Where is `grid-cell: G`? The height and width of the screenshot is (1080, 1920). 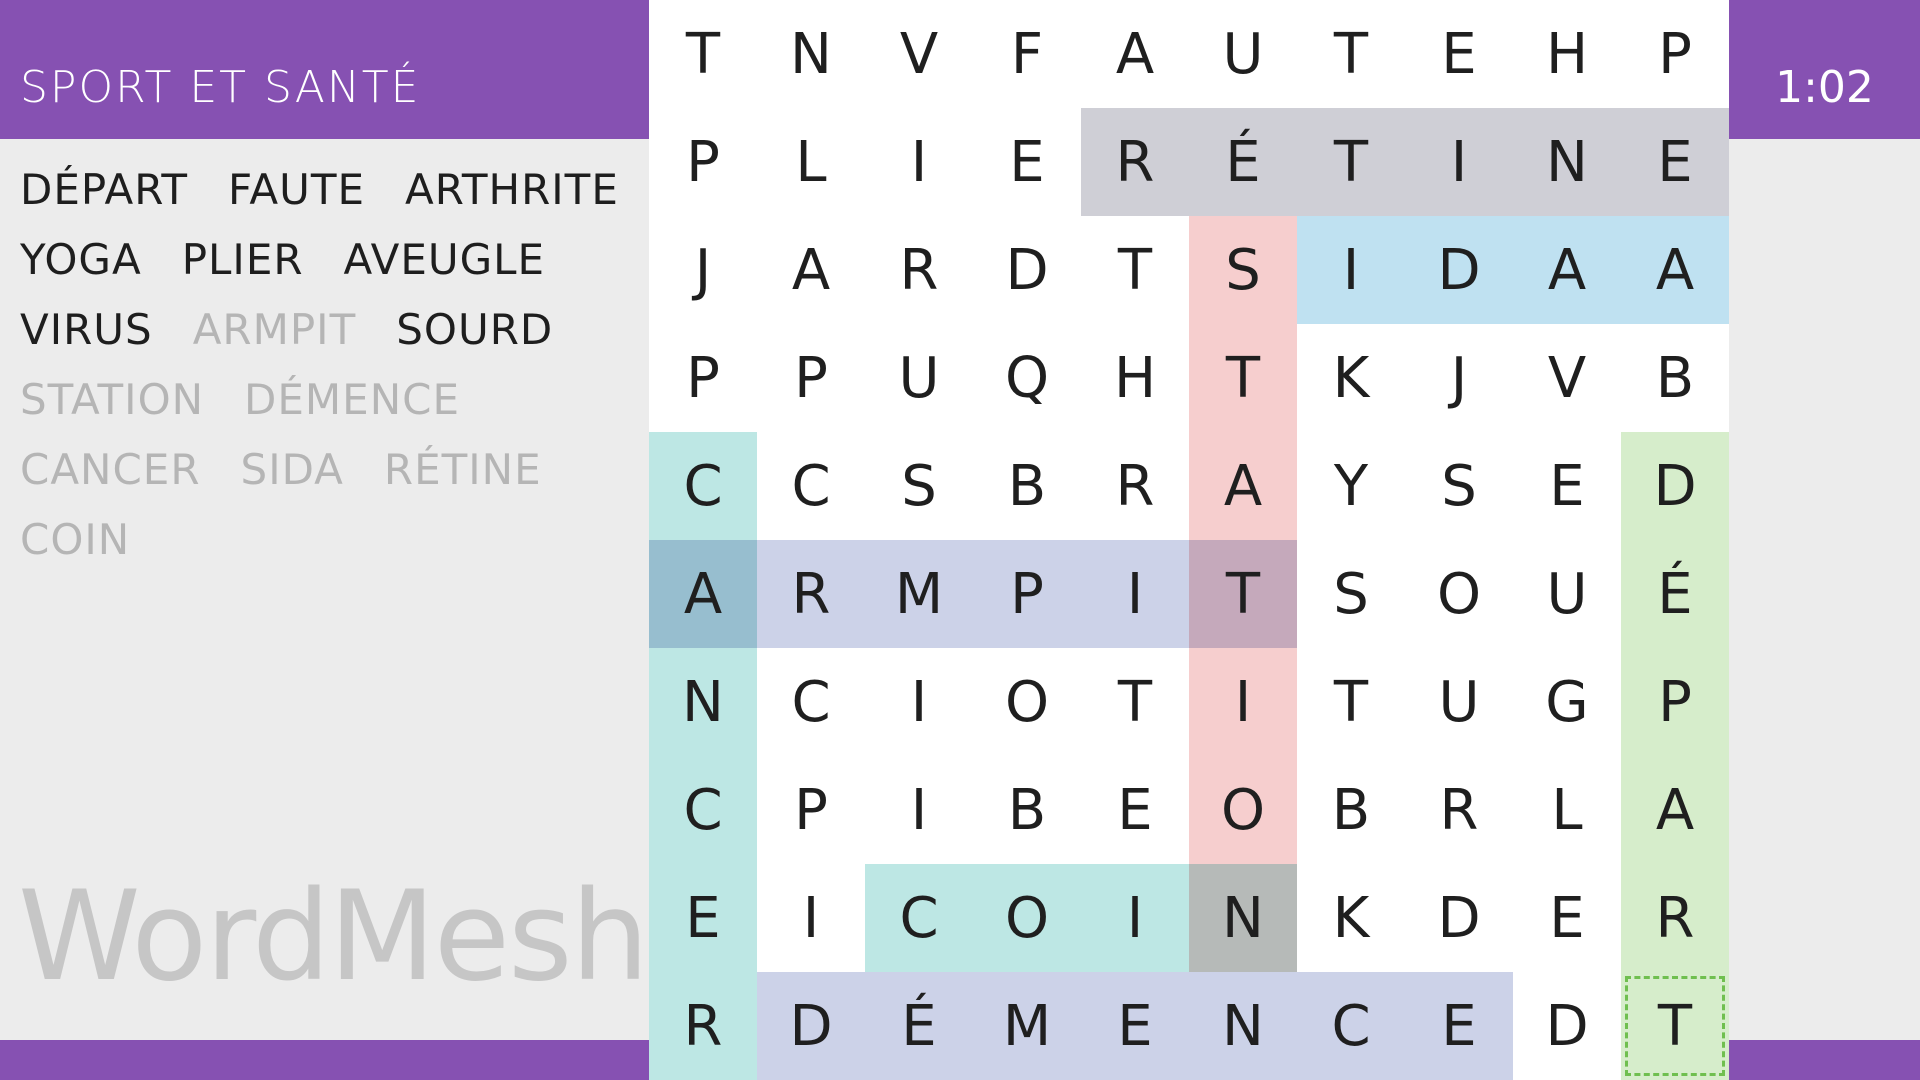
grid-cell: G is located at coordinates (1567, 702).